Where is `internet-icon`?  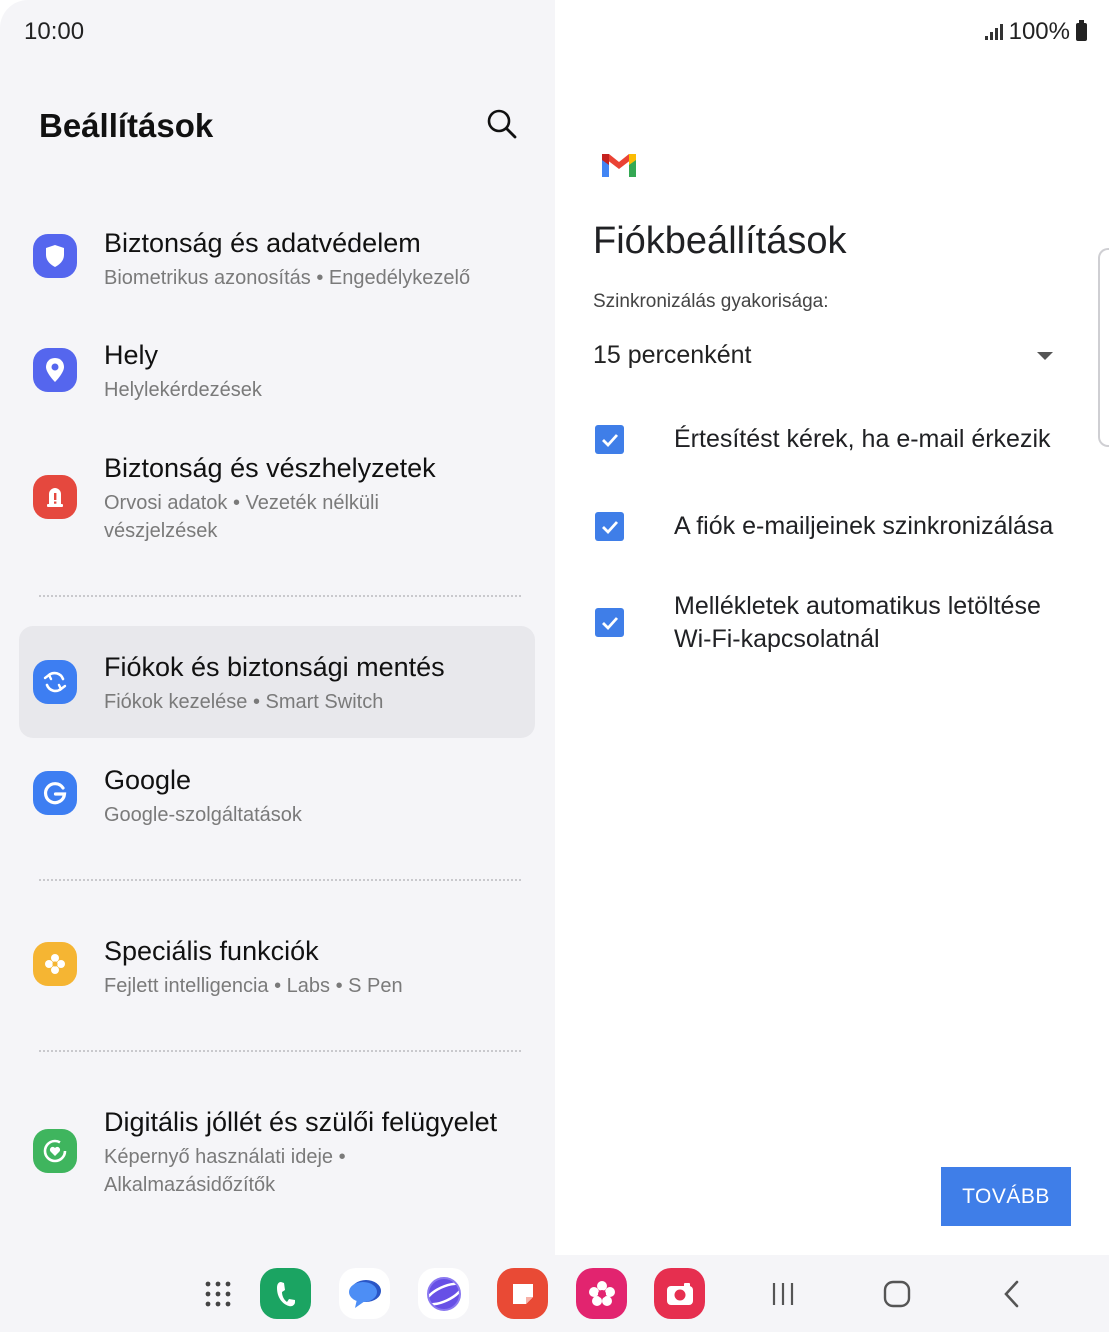
internet-icon is located at coordinates (443, 1293).